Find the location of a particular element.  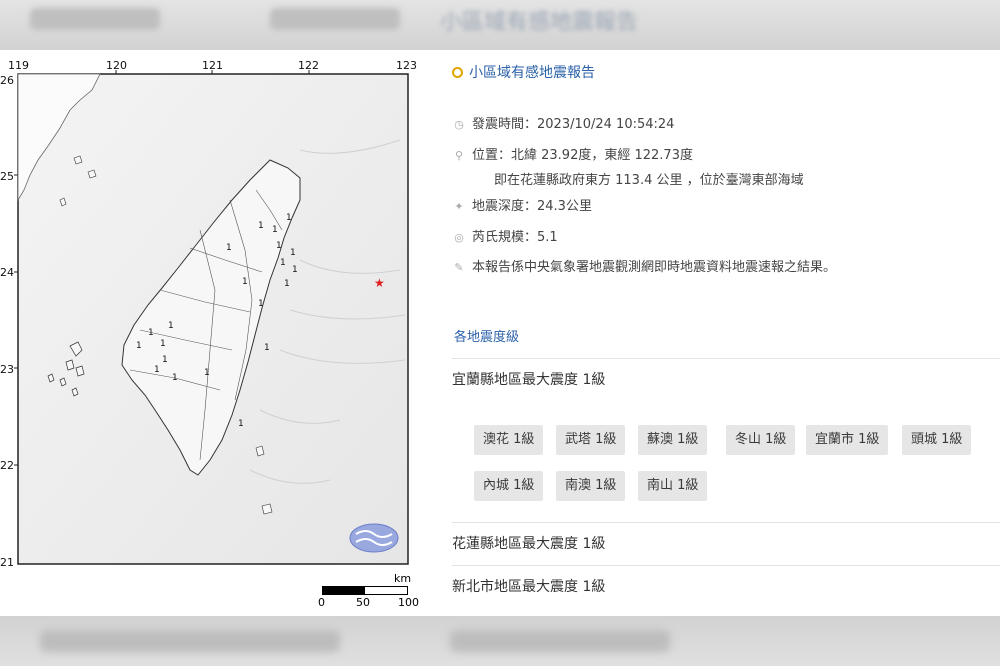

info-time: ◷ 發震時間：2023/10/24 10:54:24 is located at coordinates (563, 125).